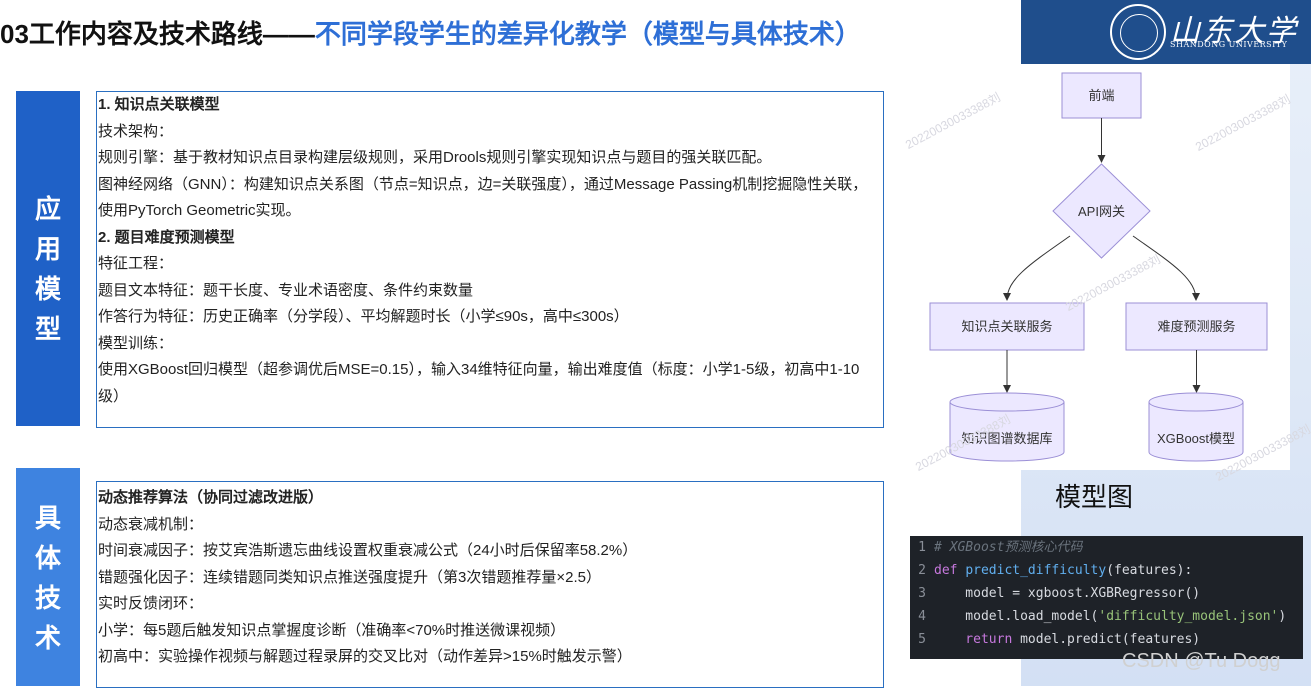 This screenshot has height=688, width=1311. What do you see at coordinates (286, 290) in the screenshot?
I see `text-line: 题目文本特征：题干长度、专业术语密度、条件约束数量` at bounding box center [286, 290].